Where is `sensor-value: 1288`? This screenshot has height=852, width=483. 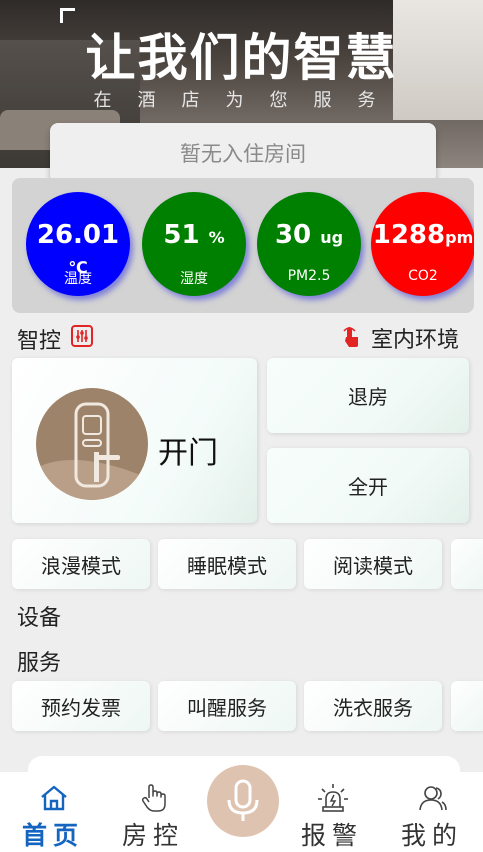 sensor-value: 1288 is located at coordinates (409, 235).